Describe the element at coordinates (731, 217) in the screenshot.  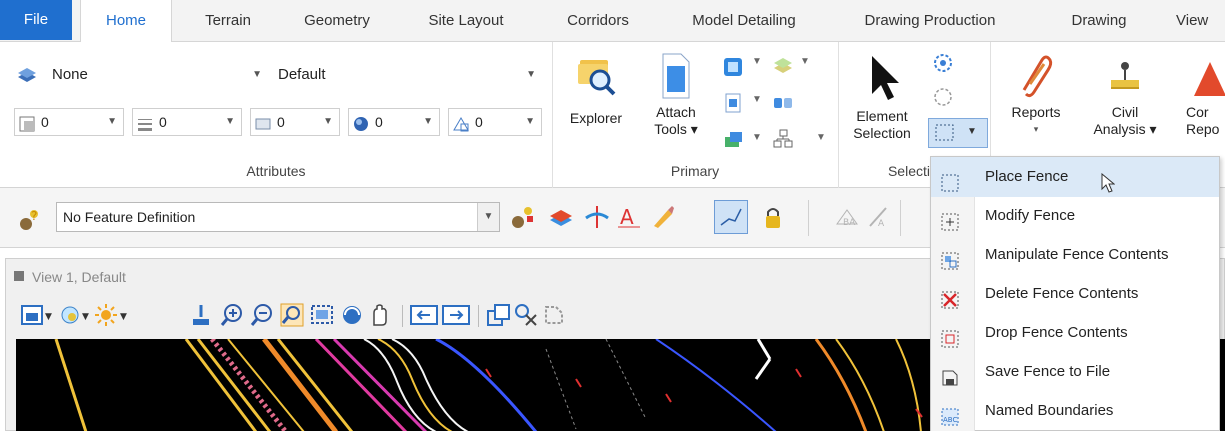
I see `snap-mode-icon` at that location.